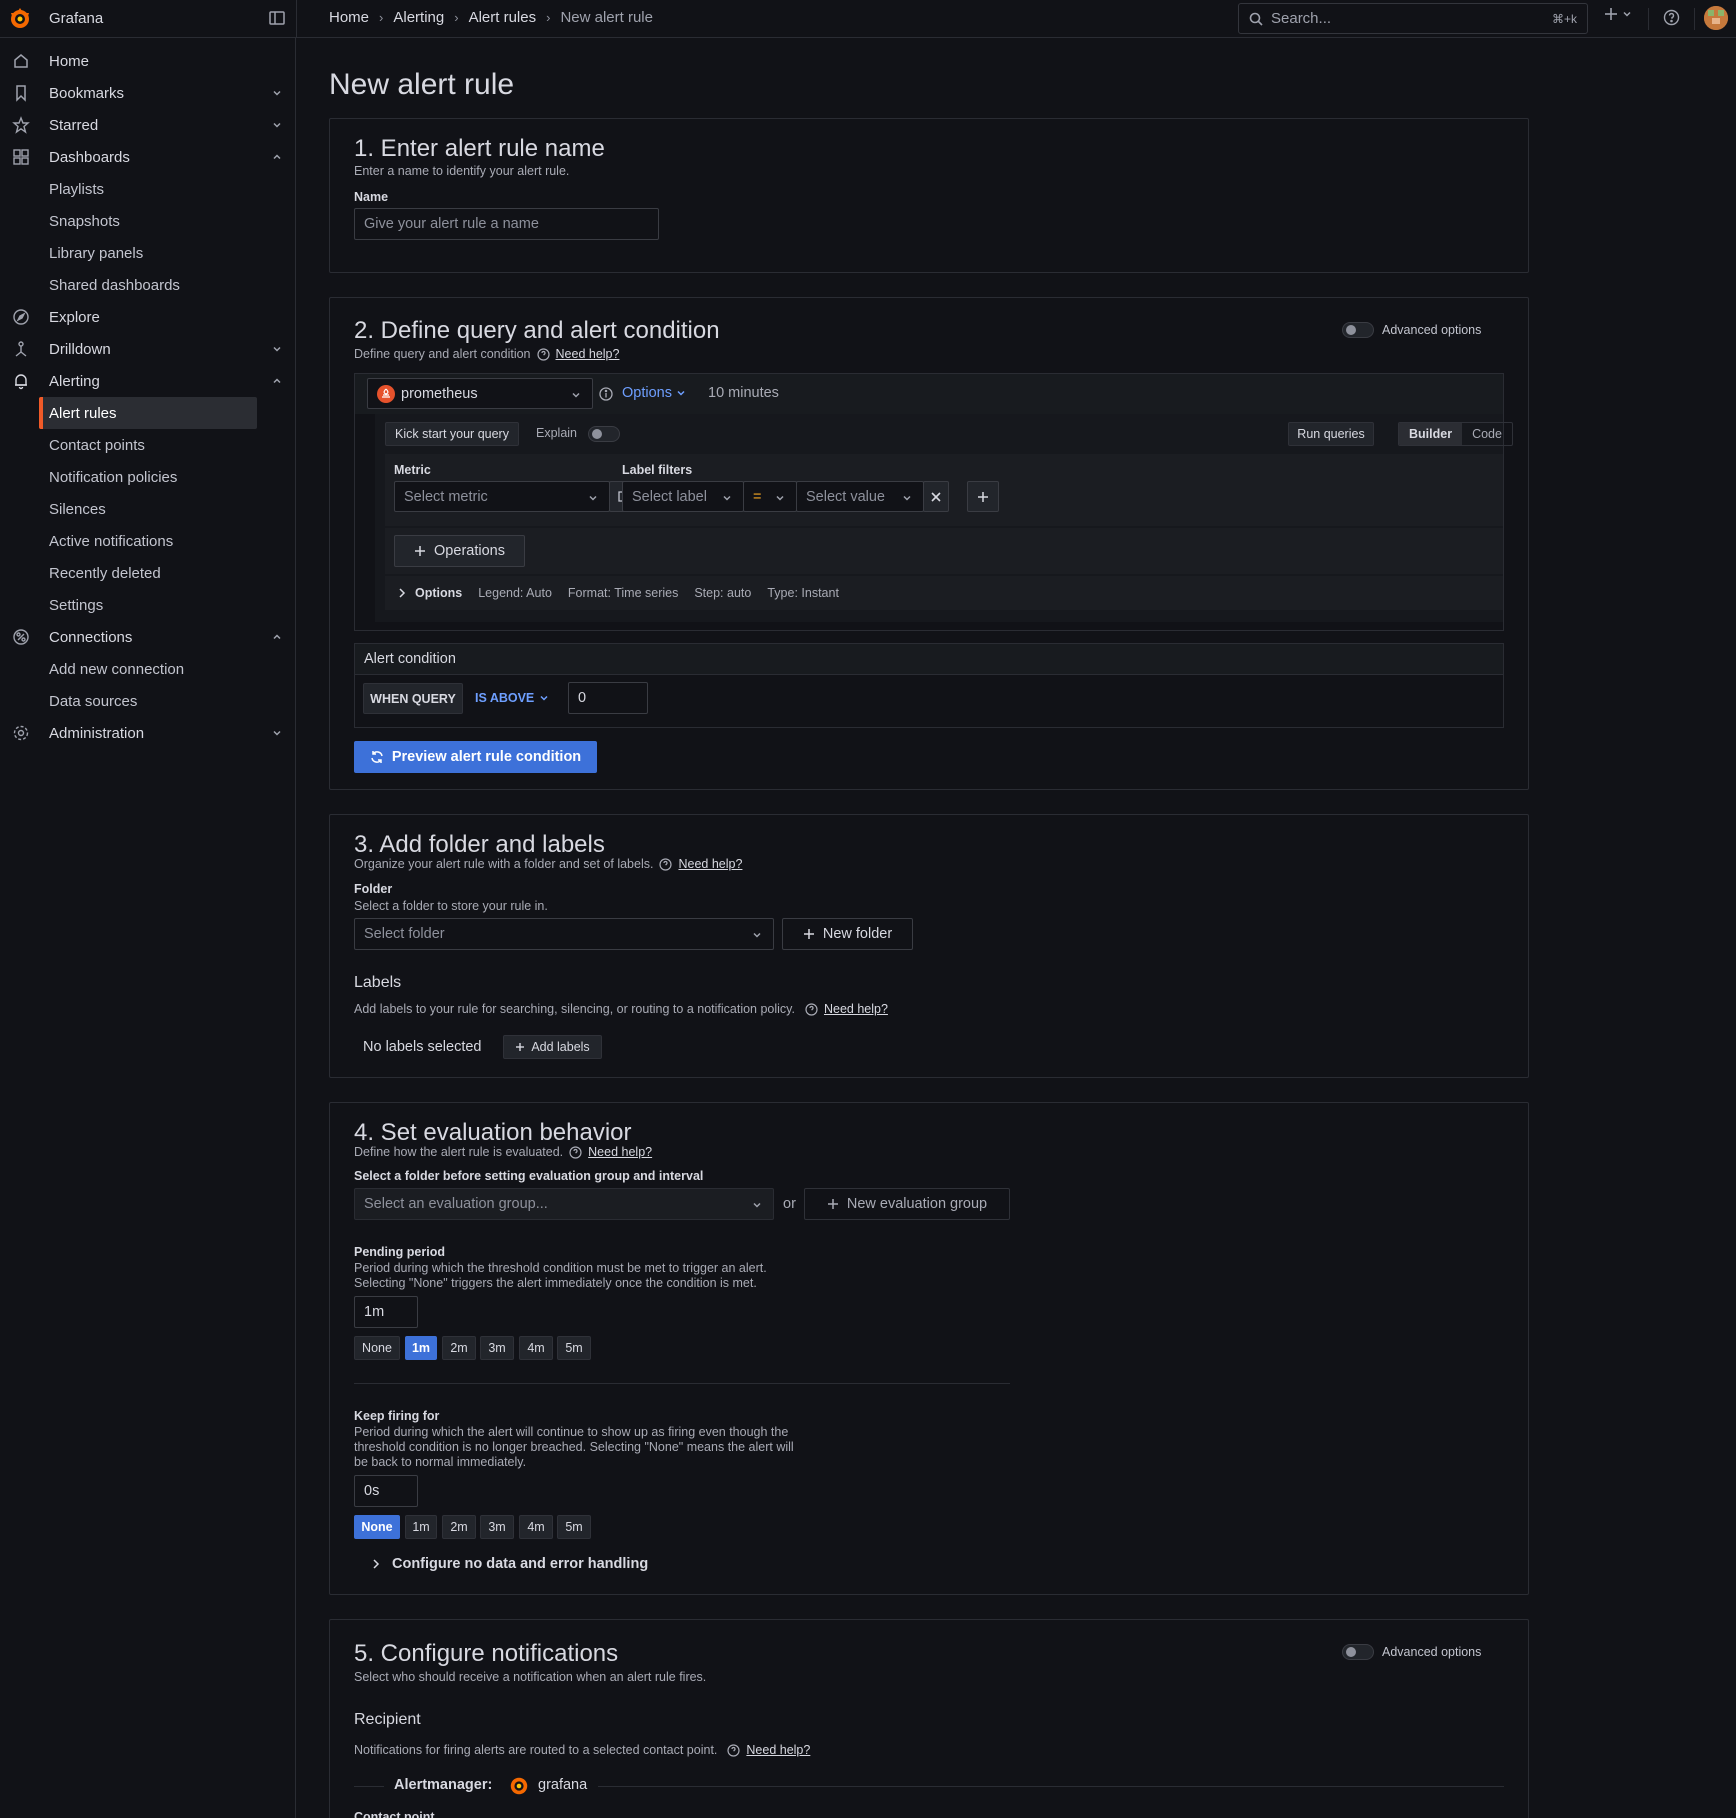 This screenshot has width=1736, height=1818. Describe the element at coordinates (1671, 17) in the screenshot. I see `help-button` at that location.